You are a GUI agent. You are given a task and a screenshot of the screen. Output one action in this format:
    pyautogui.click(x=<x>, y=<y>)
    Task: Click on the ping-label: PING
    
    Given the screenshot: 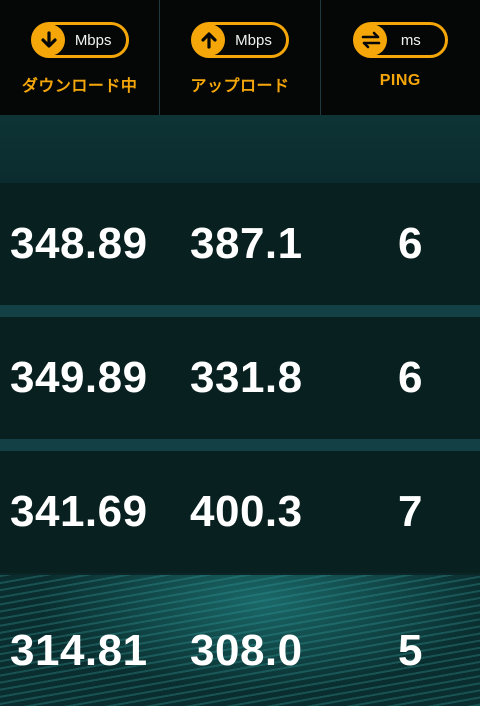 What is the action you would take?
    pyautogui.click(x=400, y=80)
    